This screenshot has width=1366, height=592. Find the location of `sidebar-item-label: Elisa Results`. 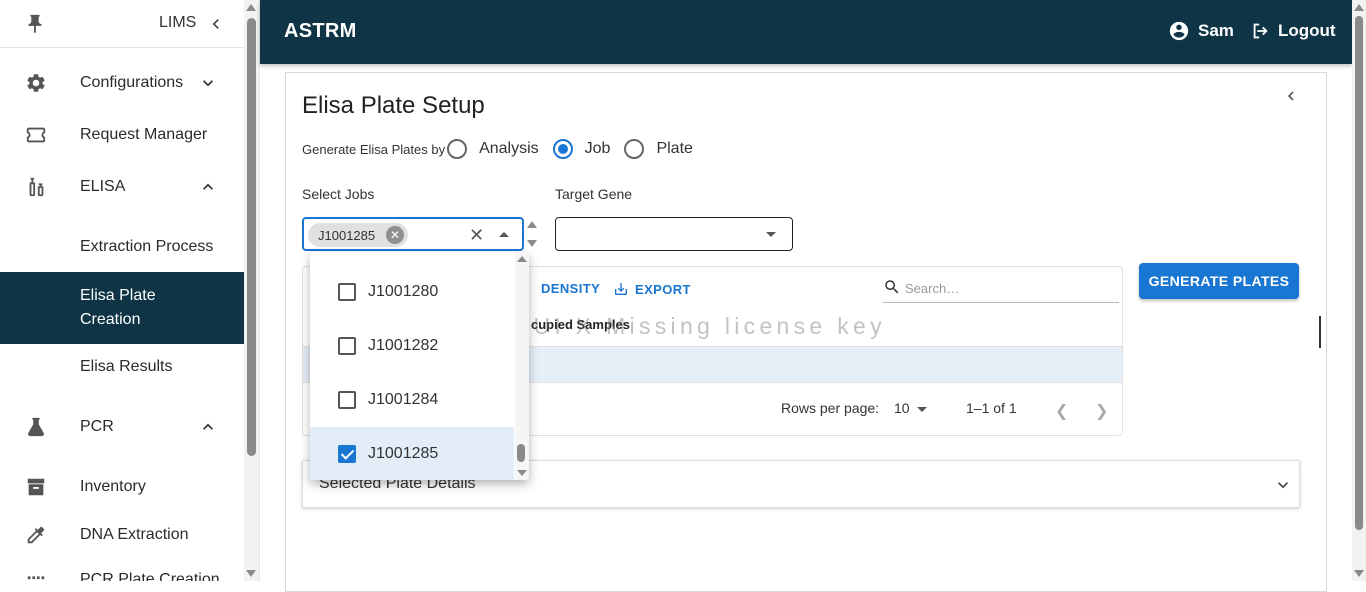

sidebar-item-label: Elisa Results is located at coordinates (126, 366).